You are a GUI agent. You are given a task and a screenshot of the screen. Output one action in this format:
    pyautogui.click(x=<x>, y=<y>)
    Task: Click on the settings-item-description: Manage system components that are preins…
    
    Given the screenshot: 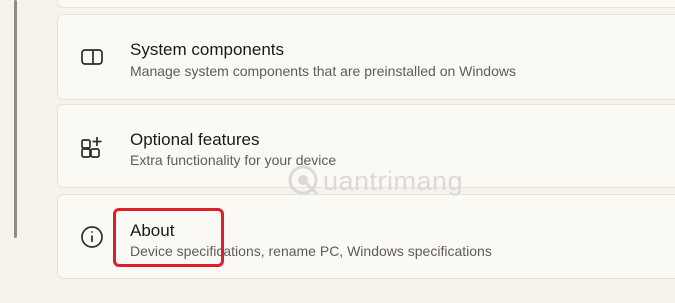 What is the action you would take?
    pyautogui.click(x=323, y=71)
    